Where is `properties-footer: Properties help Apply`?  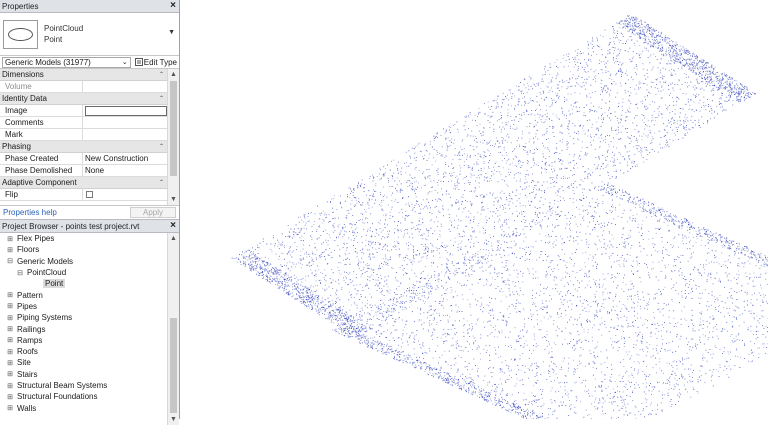
properties-footer: Properties help Apply is located at coordinates (89, 213).